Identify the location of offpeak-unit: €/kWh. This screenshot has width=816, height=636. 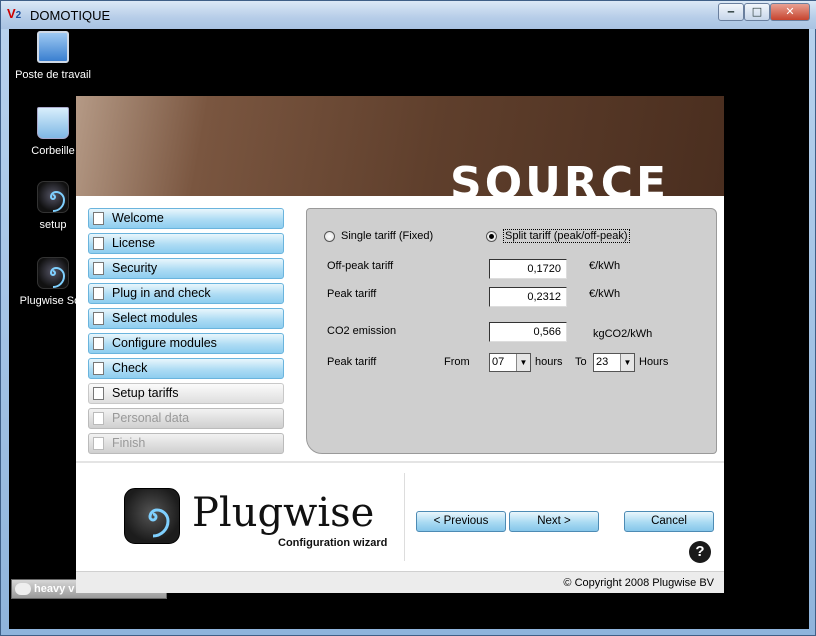
(605, 266).